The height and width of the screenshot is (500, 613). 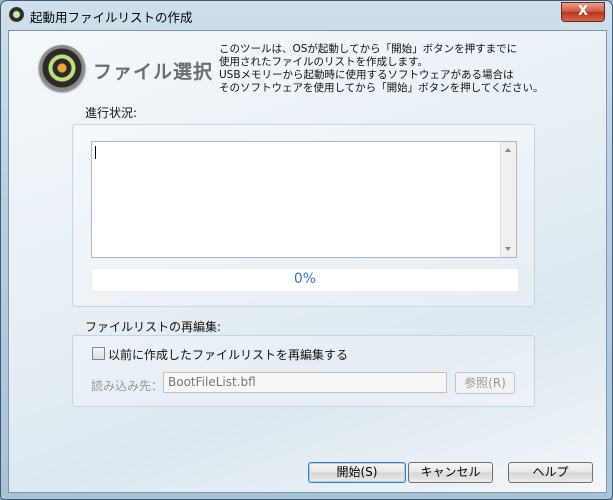 I want to click on reedit-checkbox, so click(x=98, y=353).